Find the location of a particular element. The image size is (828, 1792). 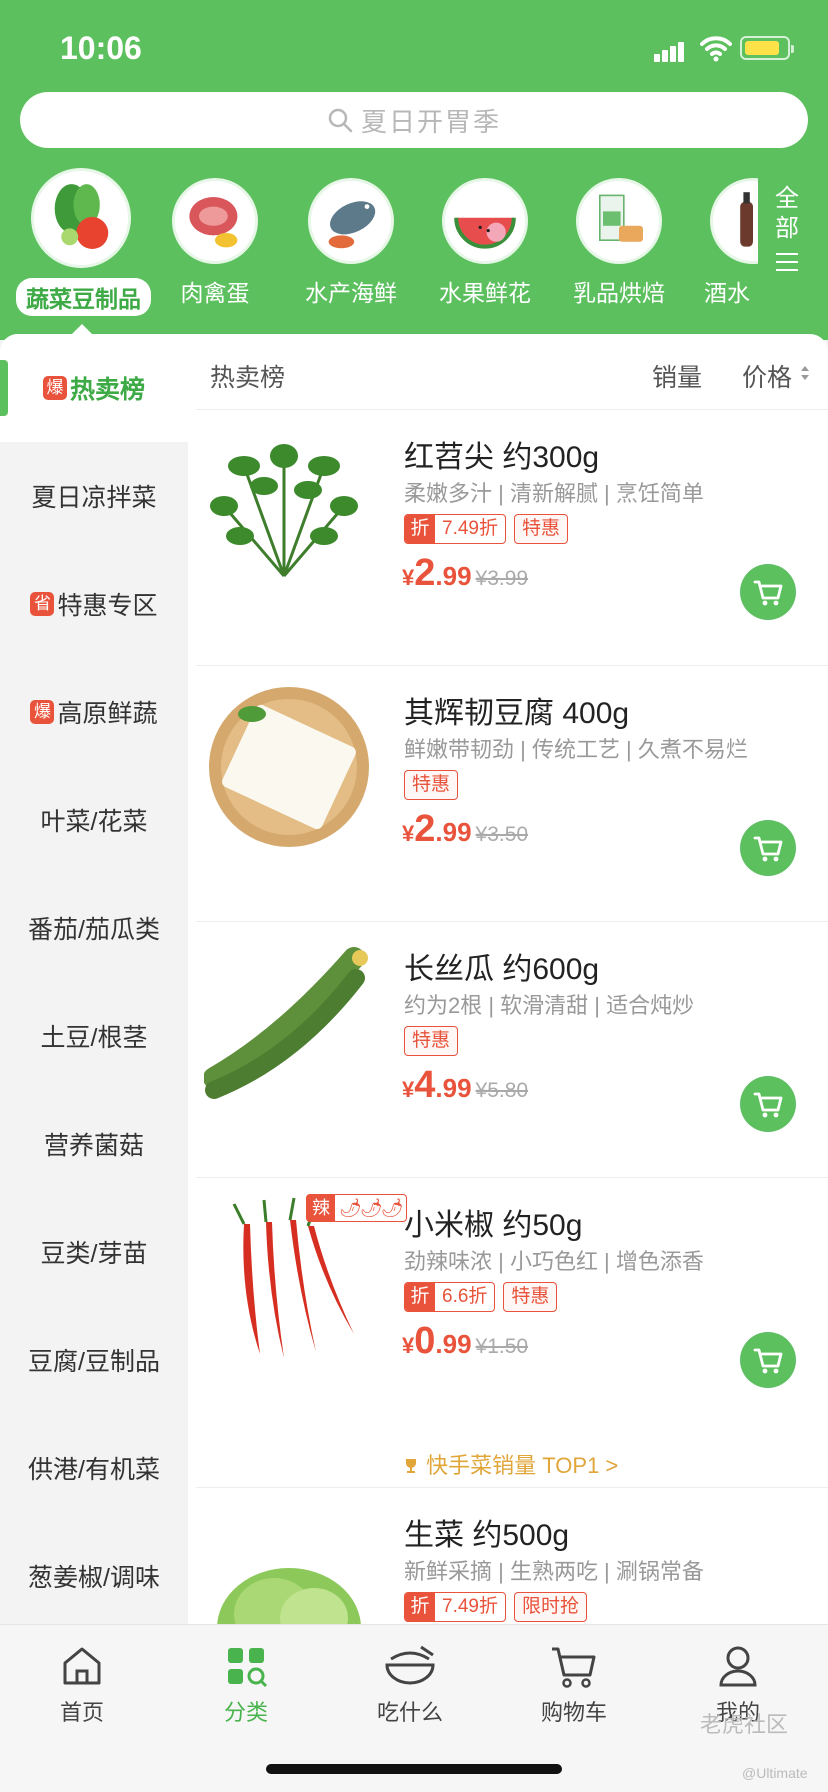

sidebar-item-label: 供港/有机菜 is located at coordinates (94, 1470).